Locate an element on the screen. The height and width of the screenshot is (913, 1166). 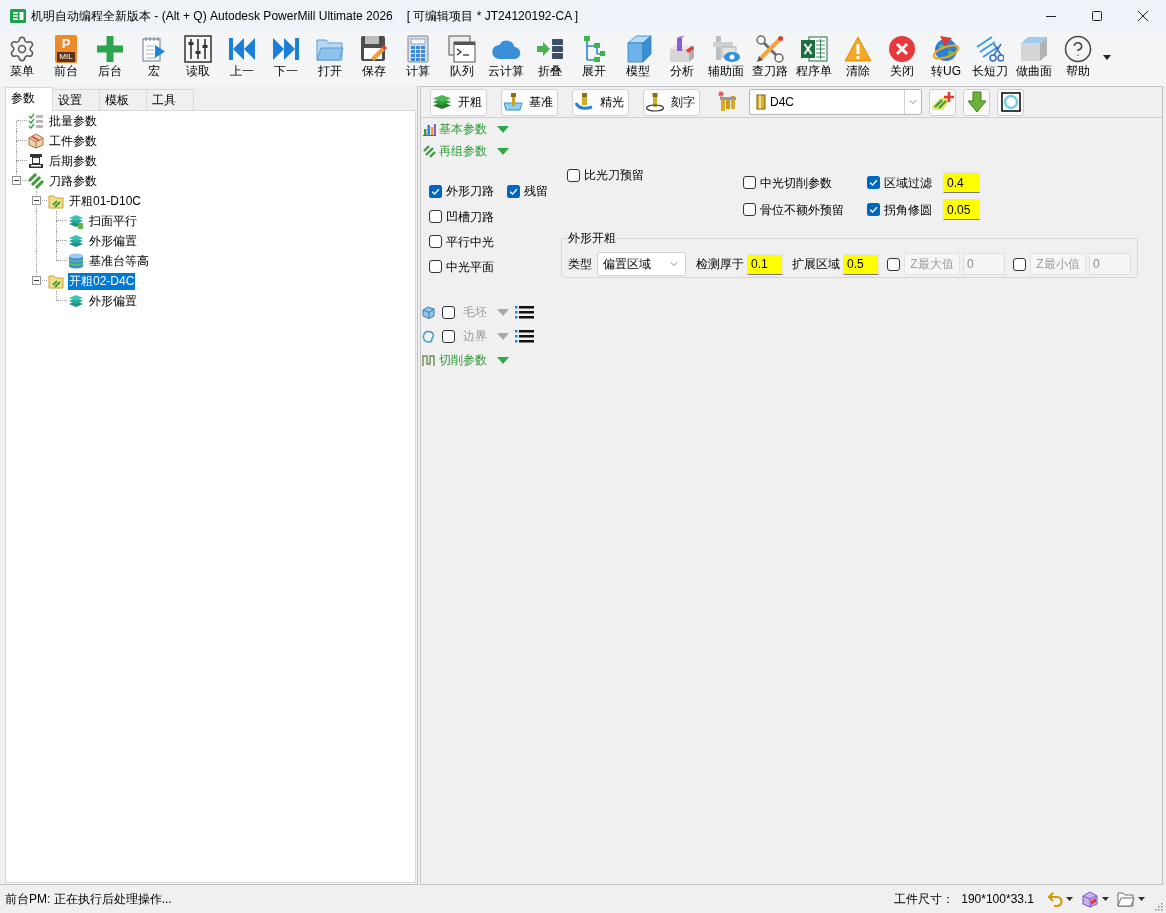
wrench-pencil-icon is located at coordinates (770, 49).